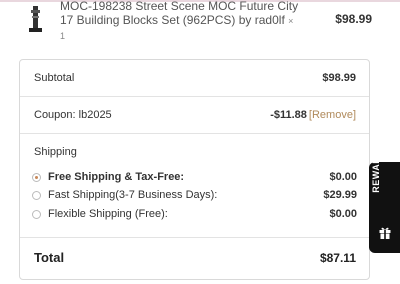  What do you see at coordinates (353, 19) in the screenshot?
I see `product-price: $98.99` at bounding box center [353, 19].